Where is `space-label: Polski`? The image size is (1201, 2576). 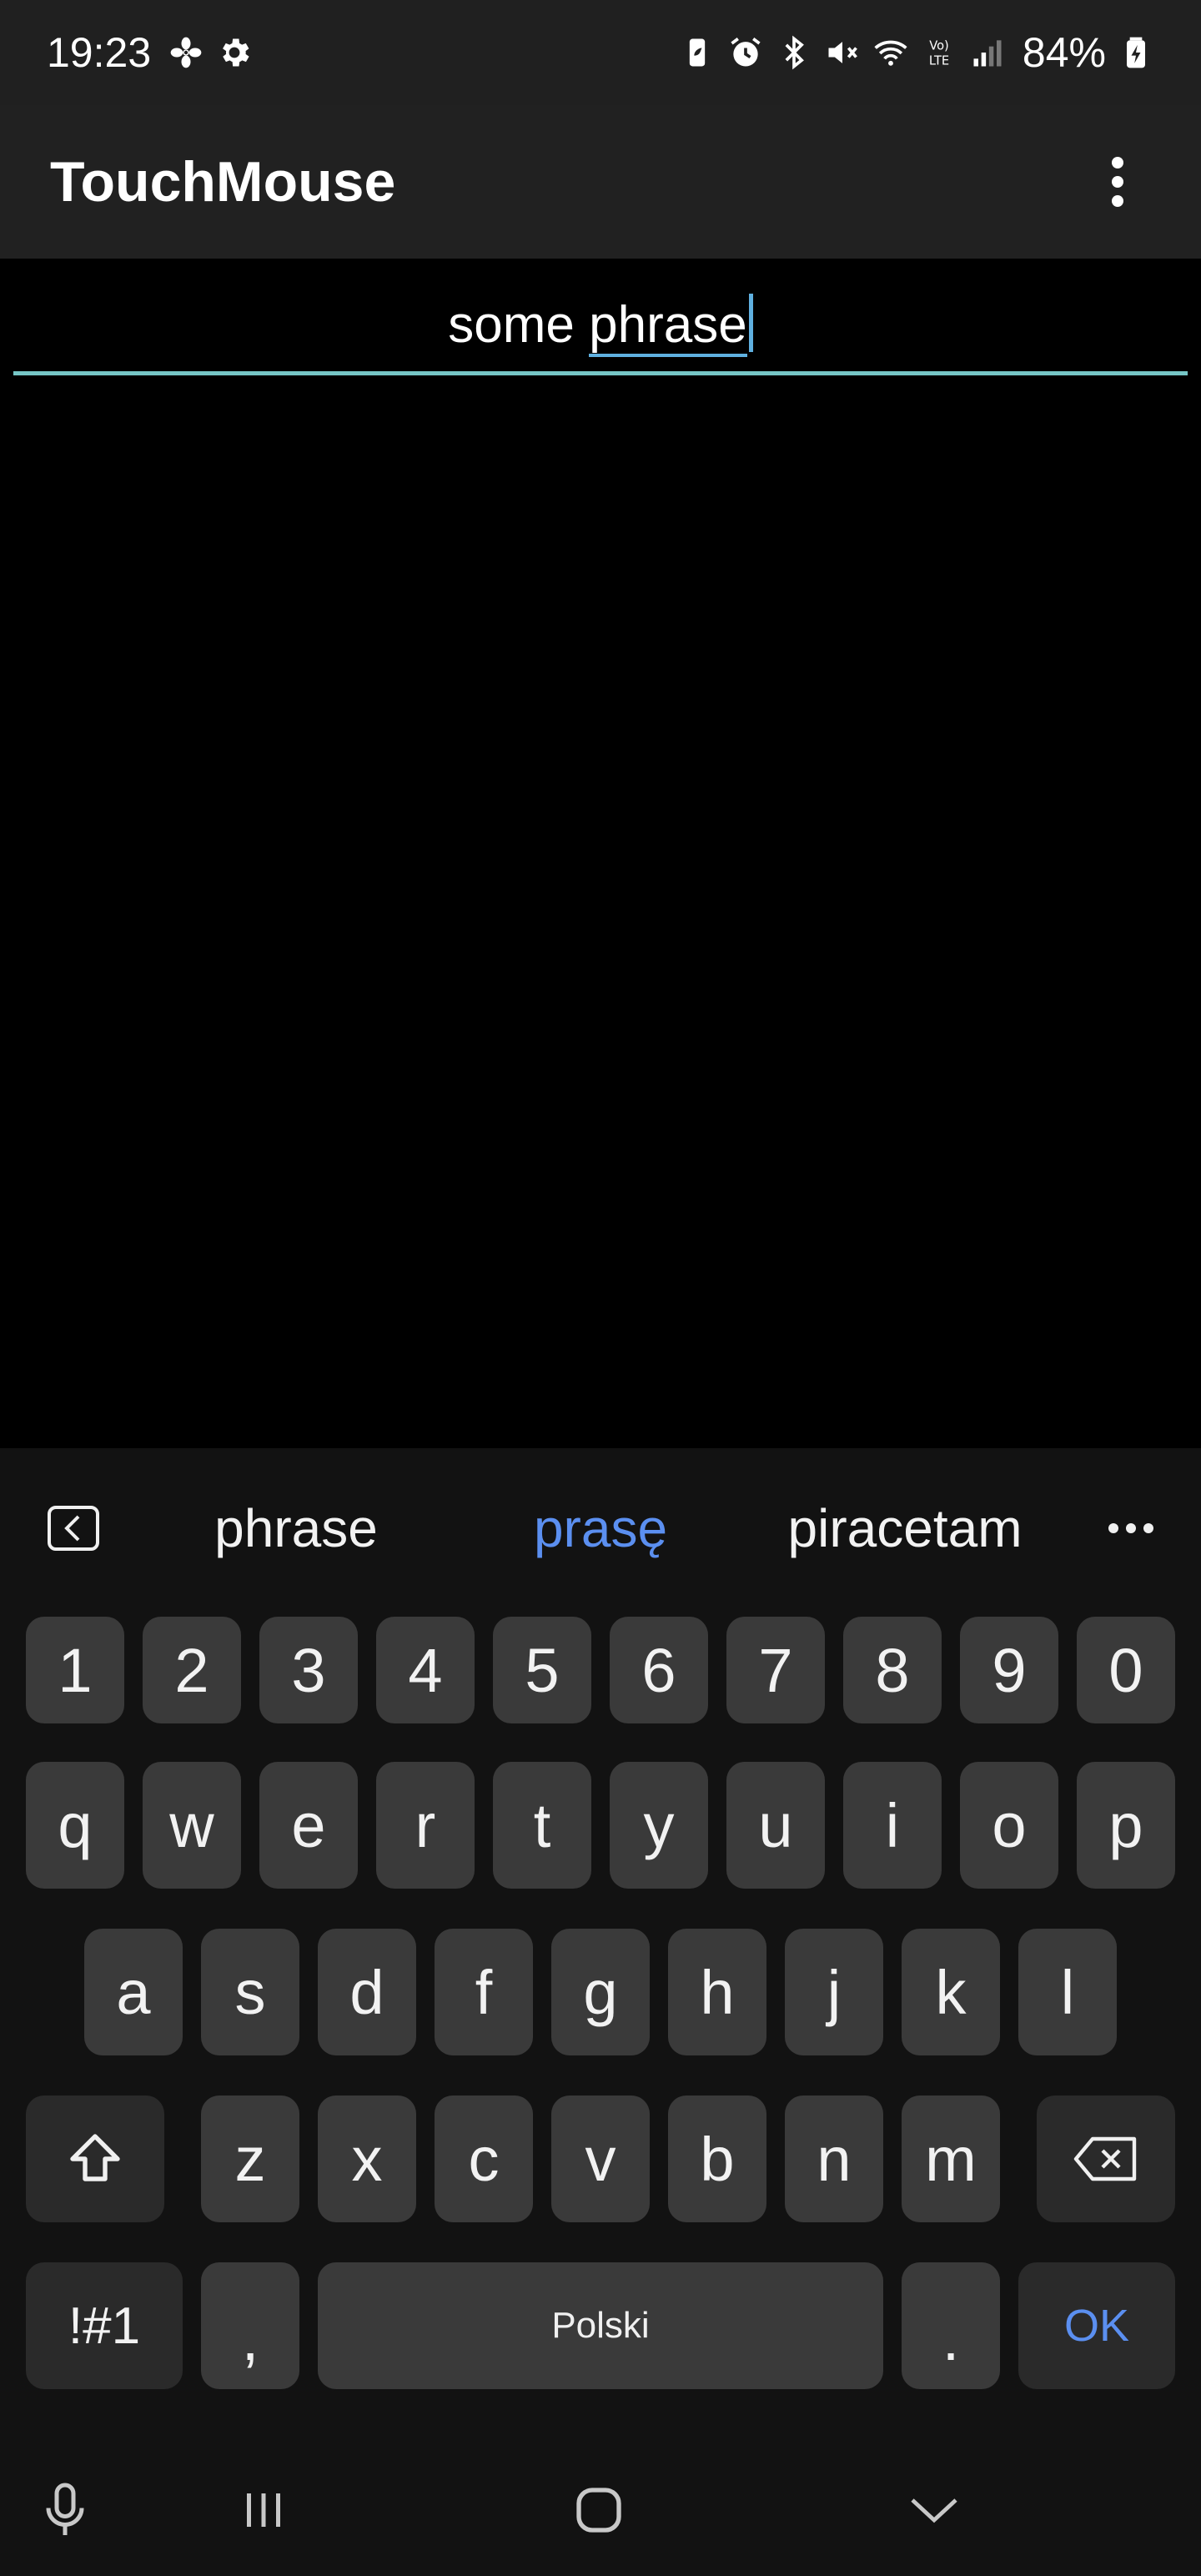 space-label: Polski is located at coordinates (601, 2325).